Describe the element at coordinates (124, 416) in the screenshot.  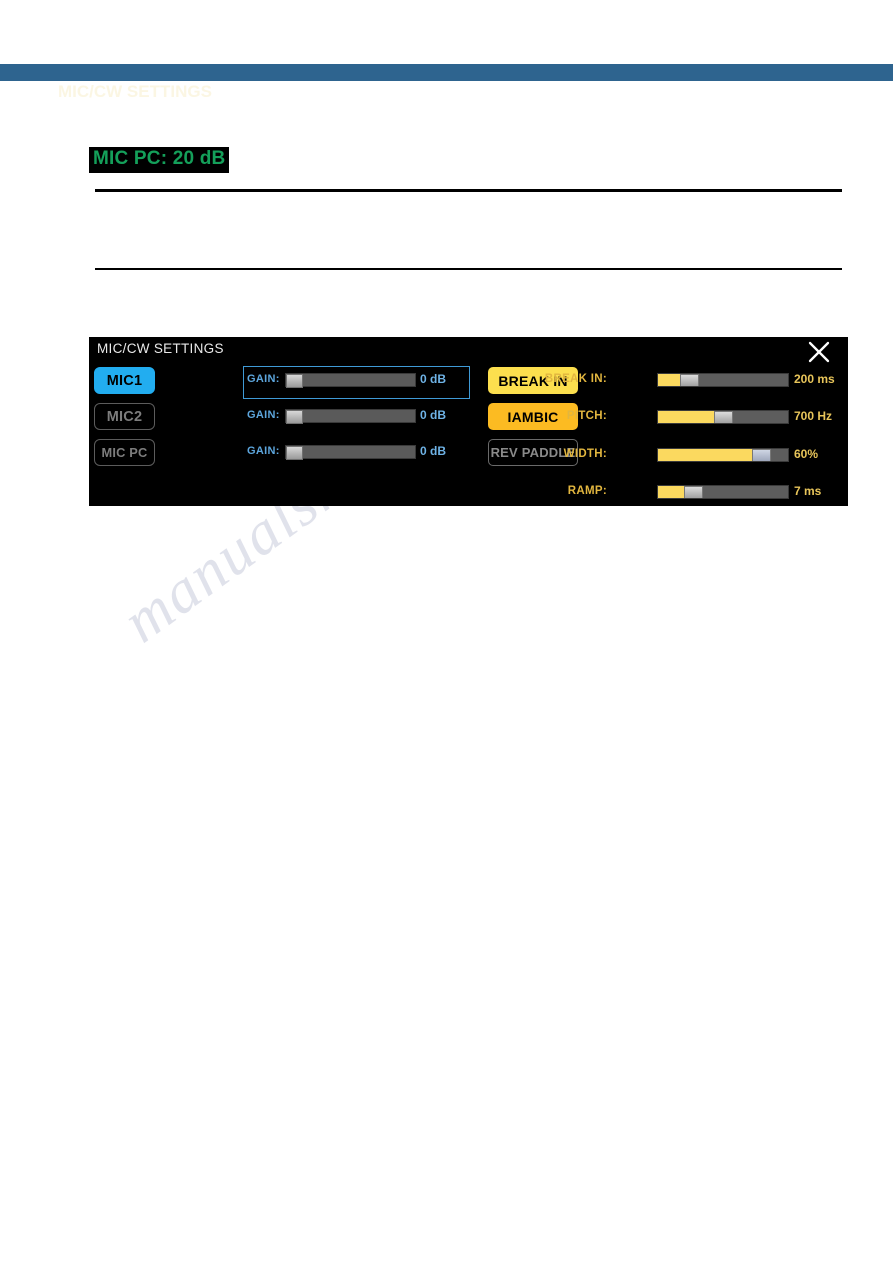
I see `mic-select-button-mic2: MIC2` at that location.